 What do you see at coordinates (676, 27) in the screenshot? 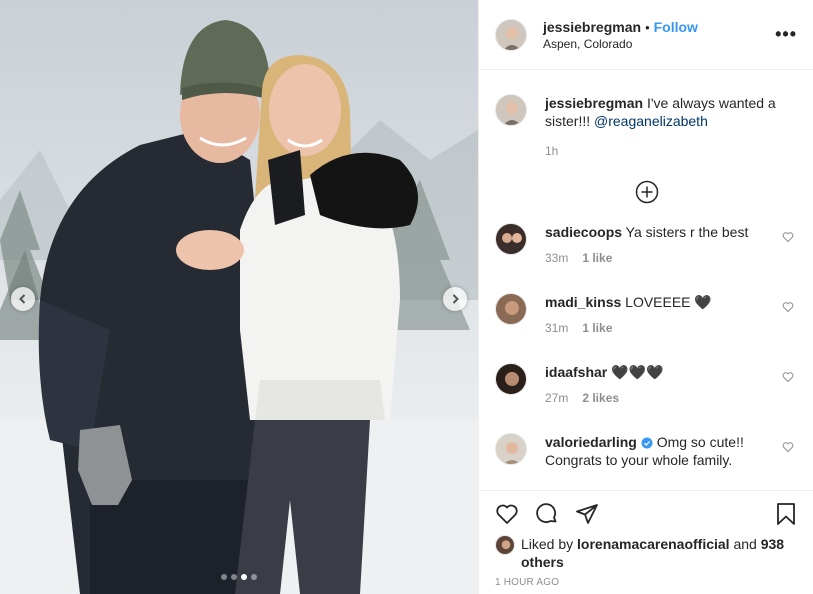
I see `follow-button: Follow` at bounding box center [676, 27].